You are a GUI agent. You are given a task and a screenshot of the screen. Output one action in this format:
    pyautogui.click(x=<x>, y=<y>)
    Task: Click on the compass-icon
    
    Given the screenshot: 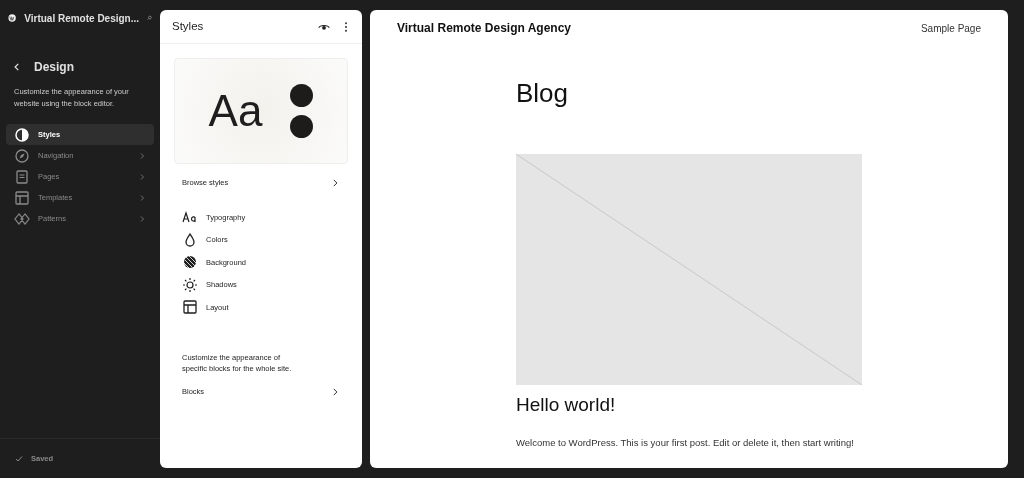 What is the action you would take?
    pyautogui.click(x=22, y=155)
    